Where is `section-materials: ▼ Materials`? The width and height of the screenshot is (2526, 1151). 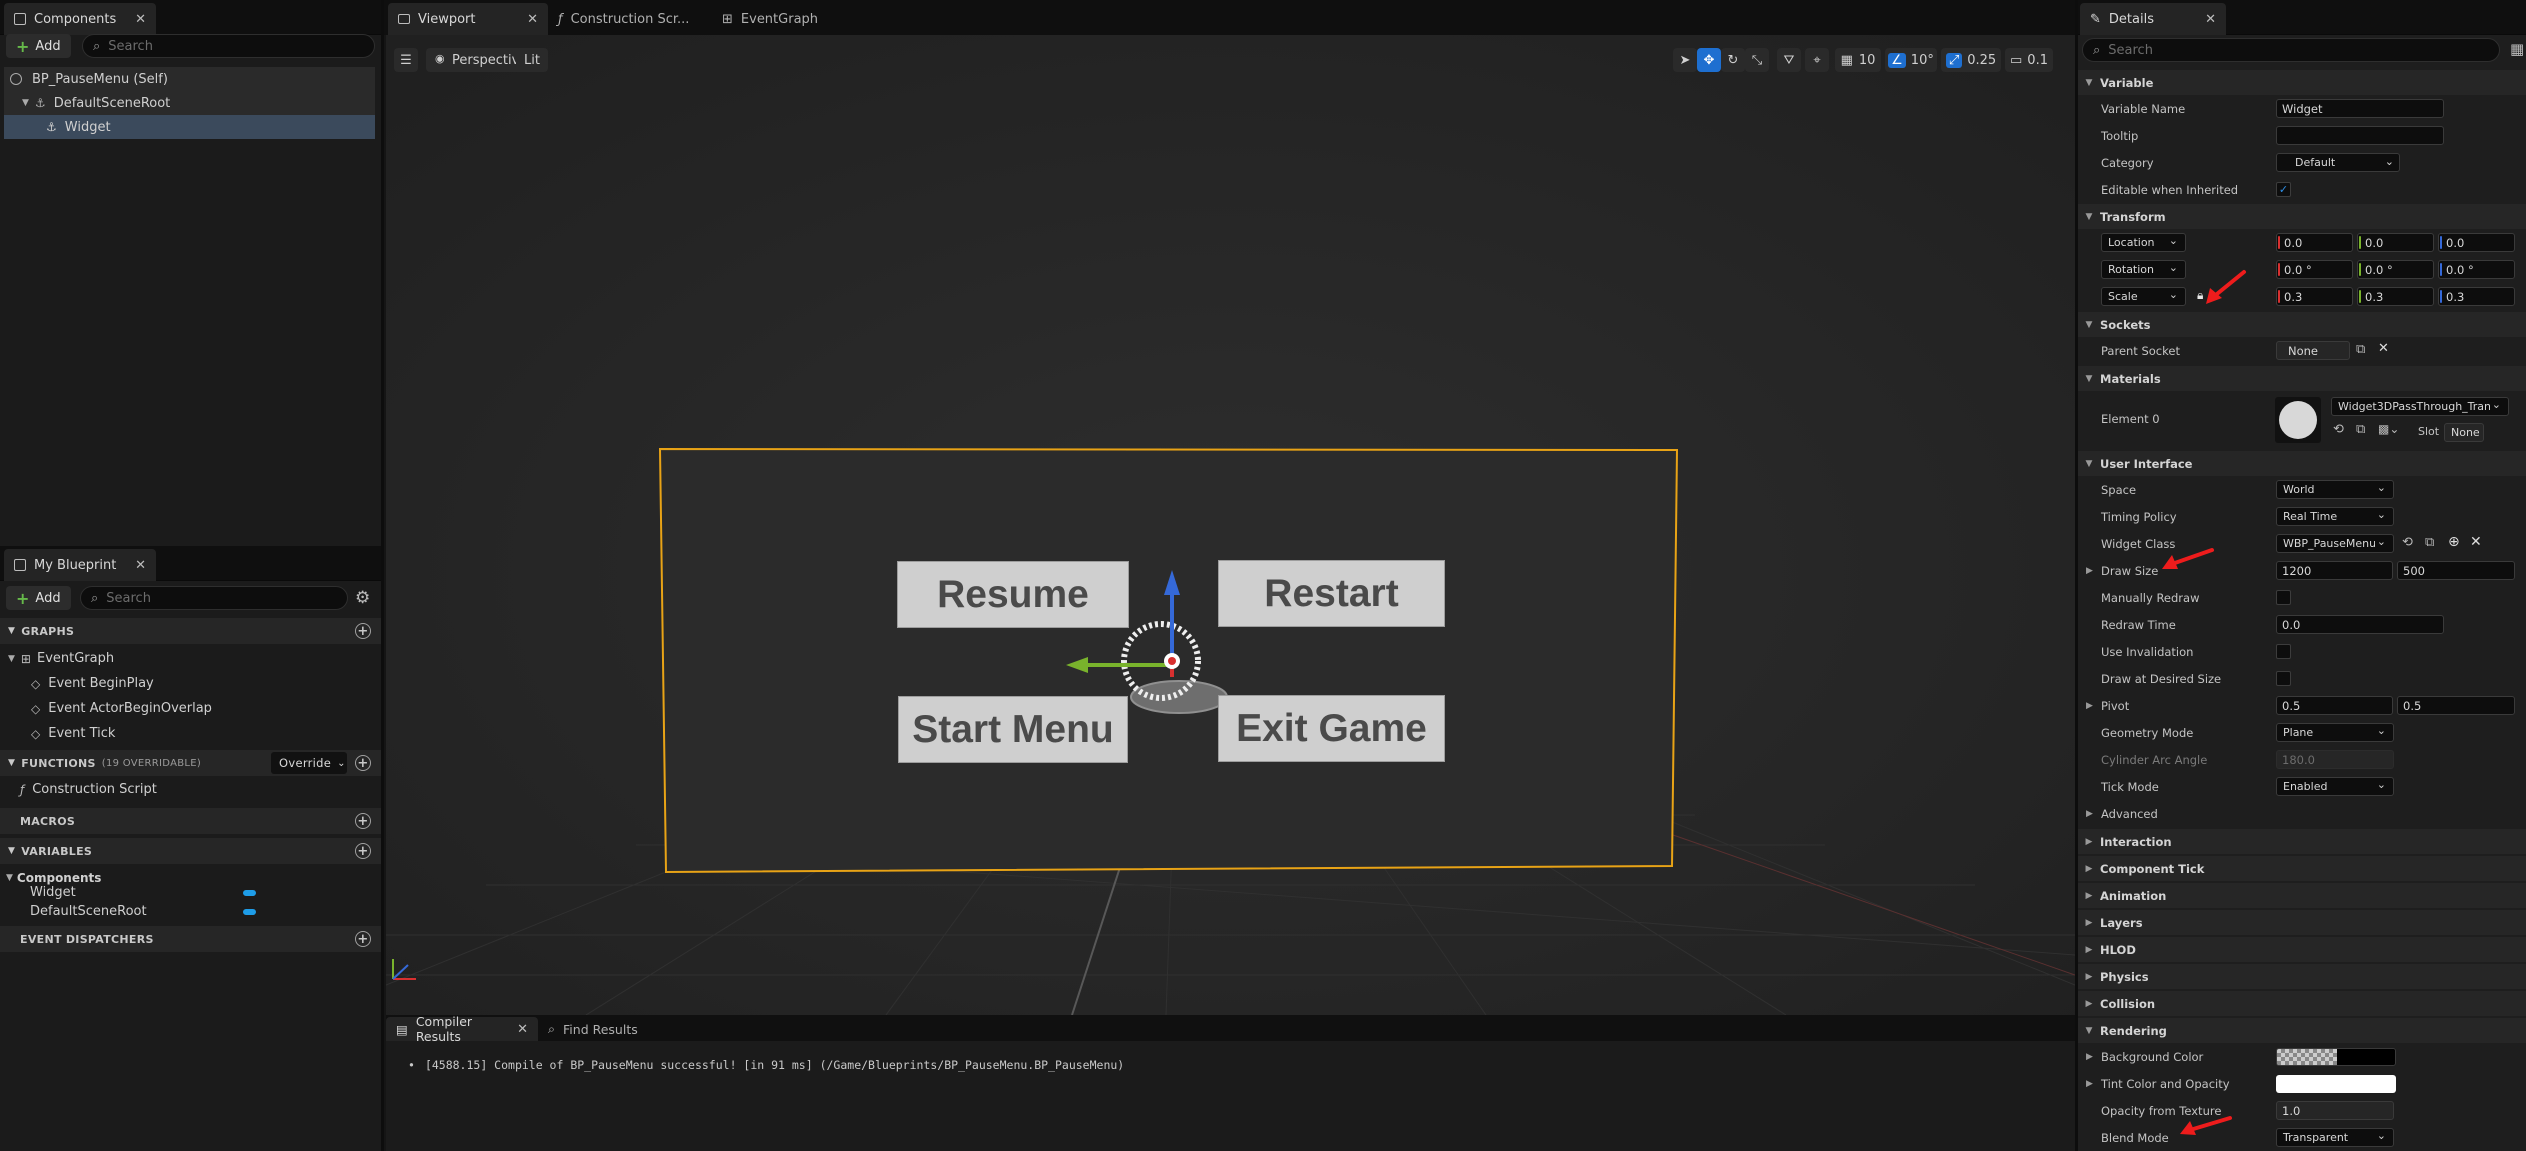
section-materials: ▼ Materials is located at coordinates (2302, 378).